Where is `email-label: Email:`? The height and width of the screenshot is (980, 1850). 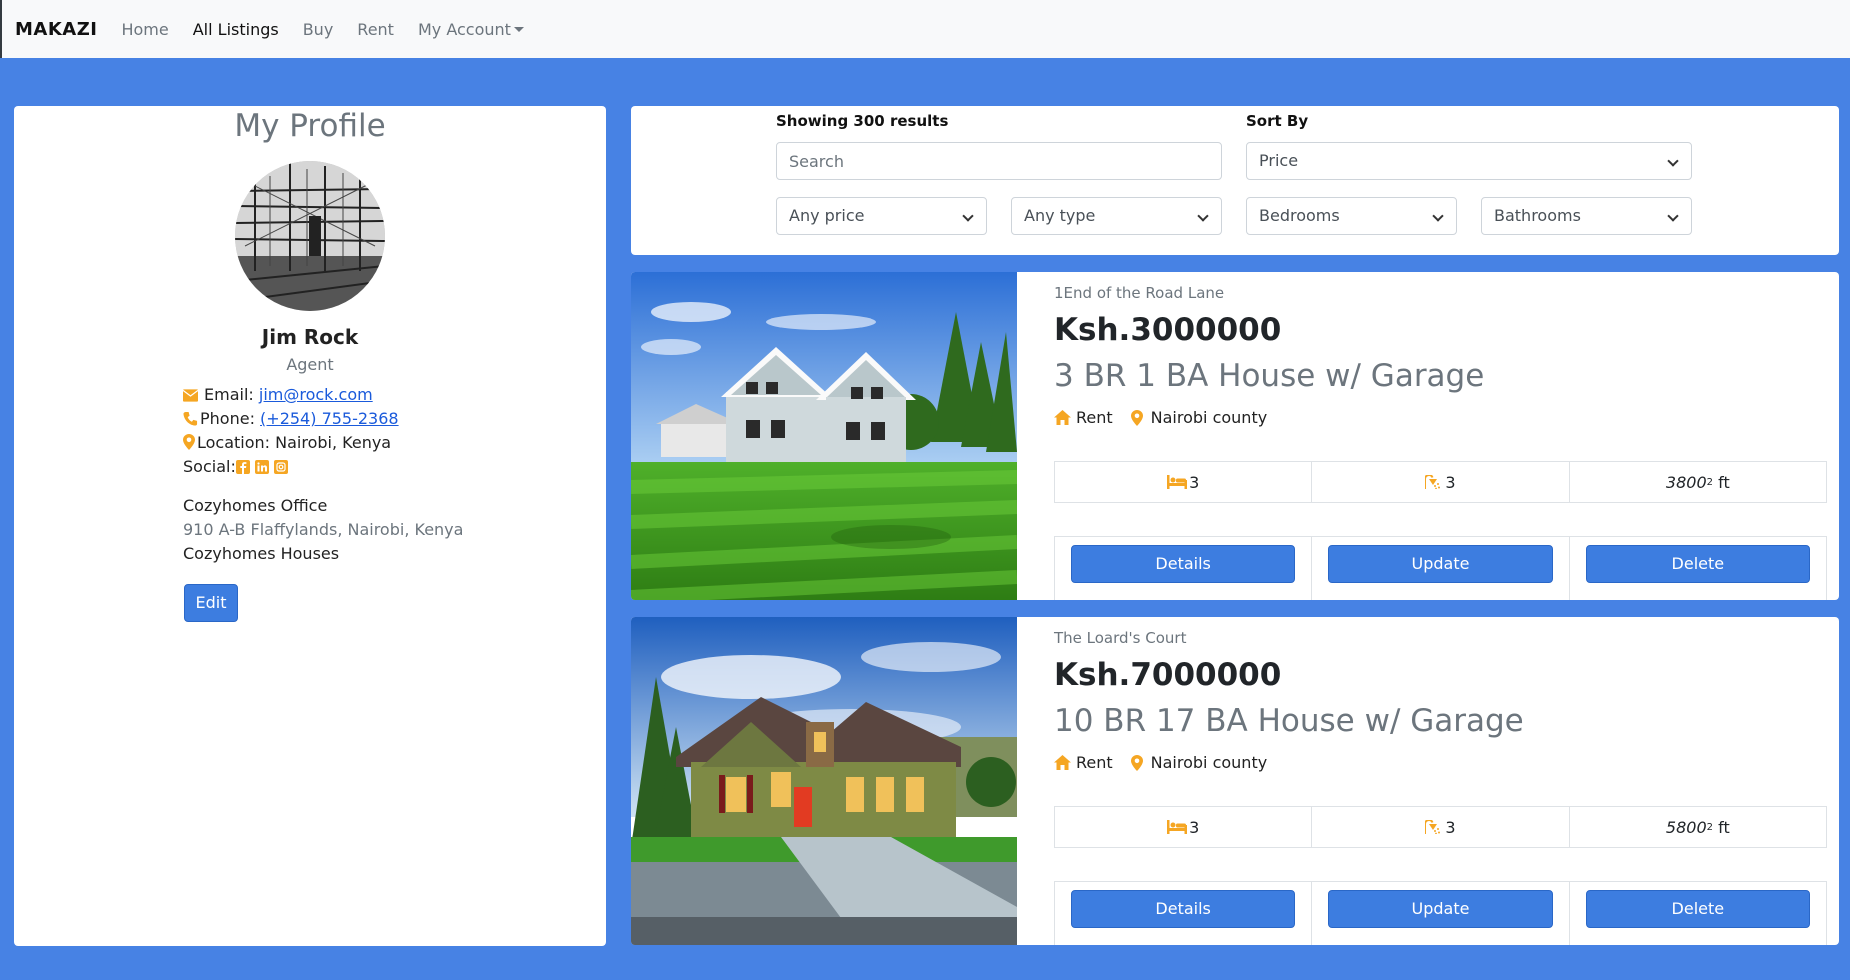
email-label: Email: is located at coordinates (229, 394).